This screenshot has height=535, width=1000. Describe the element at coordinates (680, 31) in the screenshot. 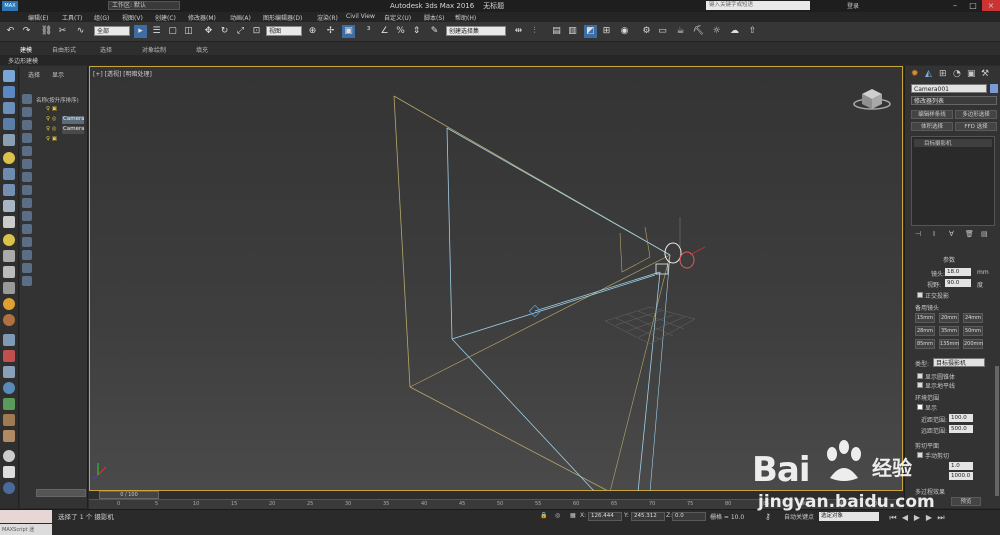

I see `render-production-icon: ☕` at that location.